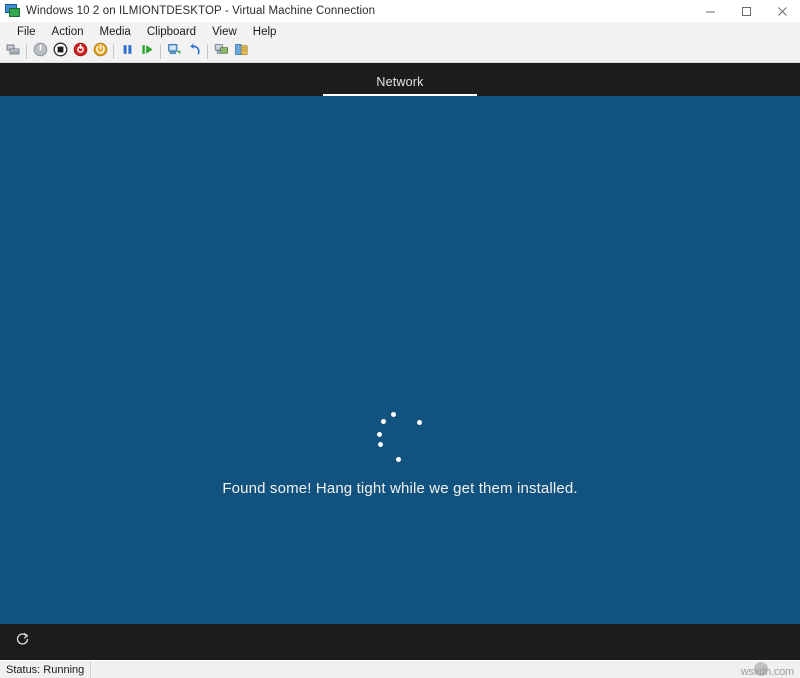 The height and width of the screenshot is (678, 800). I want to click on menu-item-clipboard: Clipboard, so click(171, 32).